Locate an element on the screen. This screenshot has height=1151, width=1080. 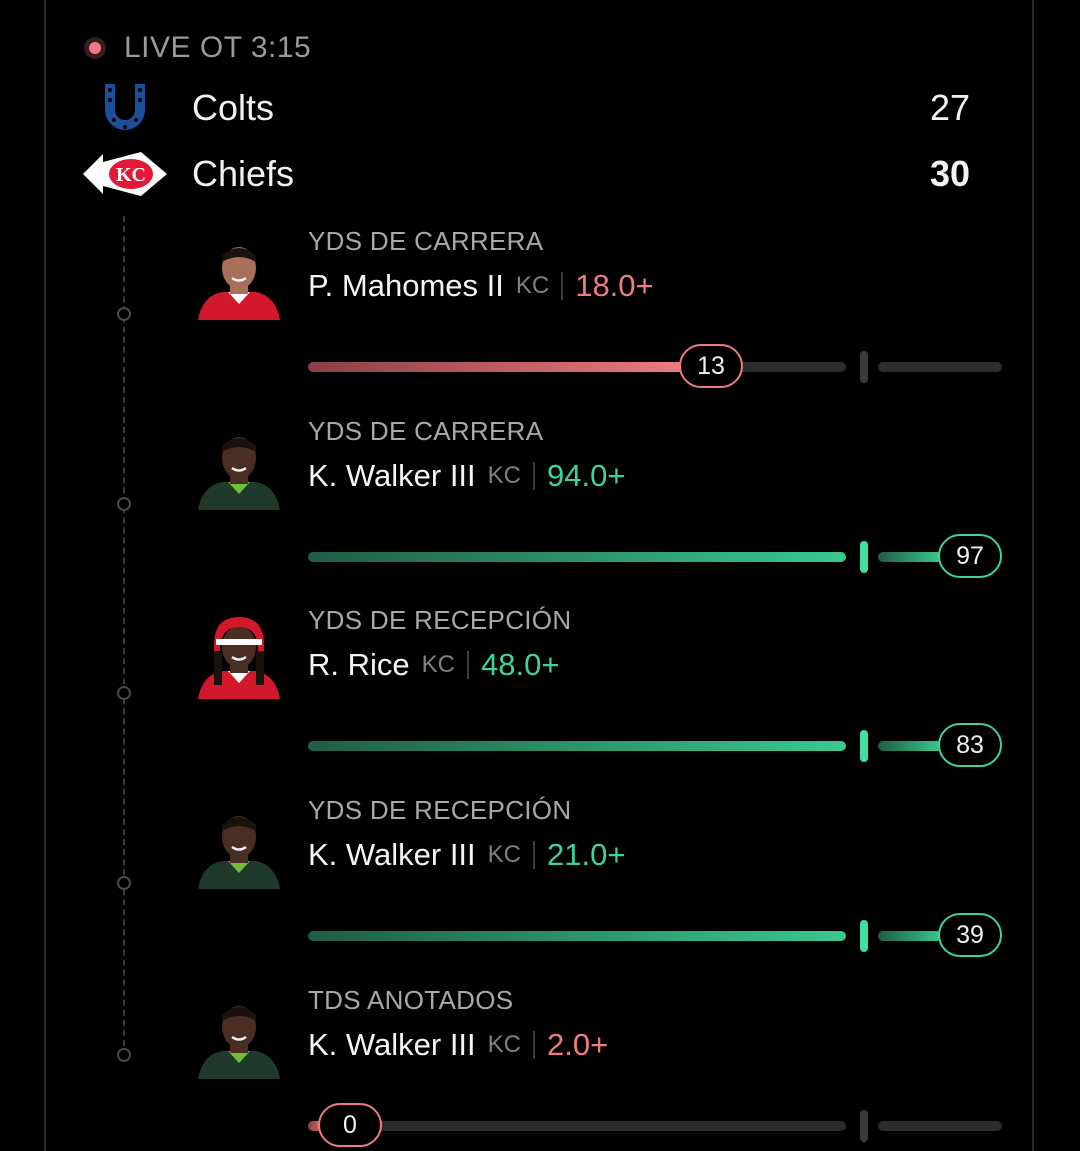
prop-target: 21.0+ is located at coordinates (586, 854).